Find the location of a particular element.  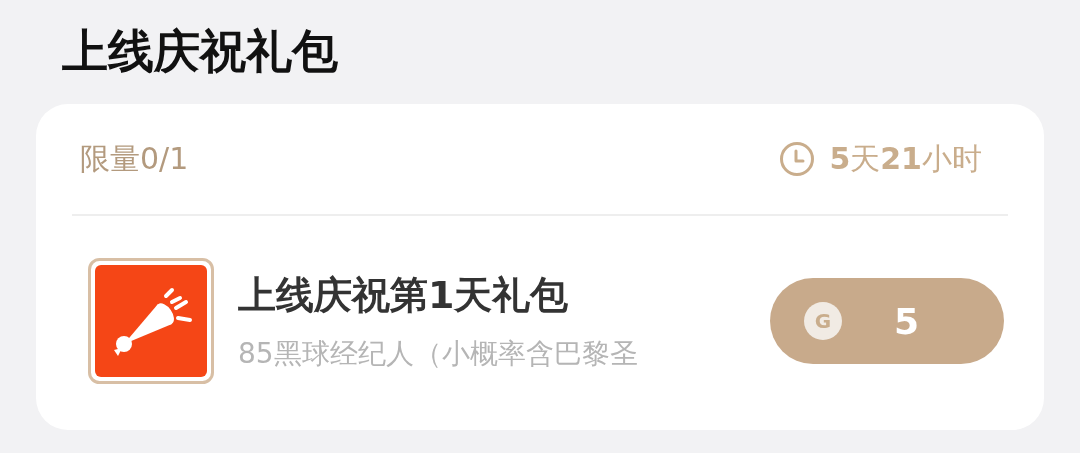

party-horn-icon is located at coordinates (151, 321).